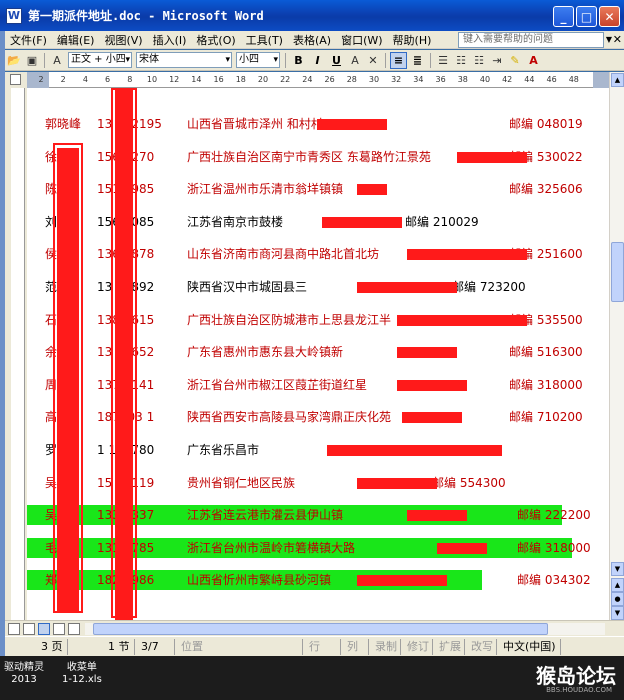 The image size is (624, 700). Describe the element at coordinates (29, 628) in the screenshot. I see `web-view-icon` at that location.